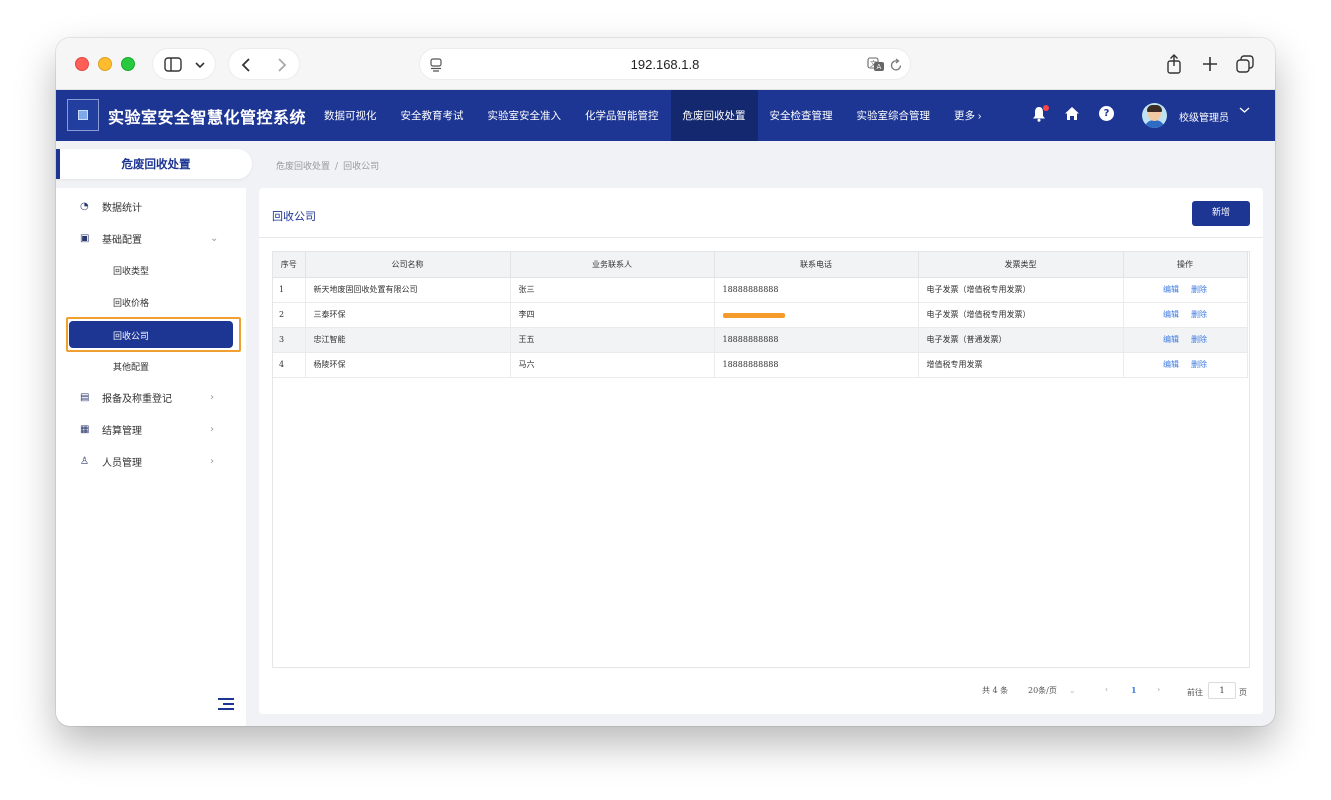 Image resolution: width=1331 pixels, height=800 pixels. What do you see at coordinates (816, 265) in the screenshot?
I see `column-header-phone: 联系电话` at bounding box center [816, 265].